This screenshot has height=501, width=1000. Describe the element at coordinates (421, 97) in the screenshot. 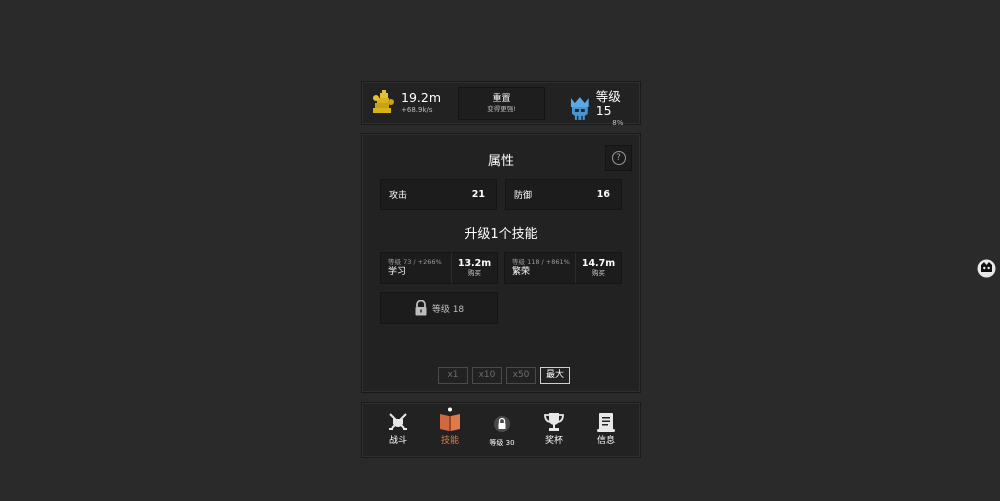

I see `gold-amount: 19.2m` at that location.